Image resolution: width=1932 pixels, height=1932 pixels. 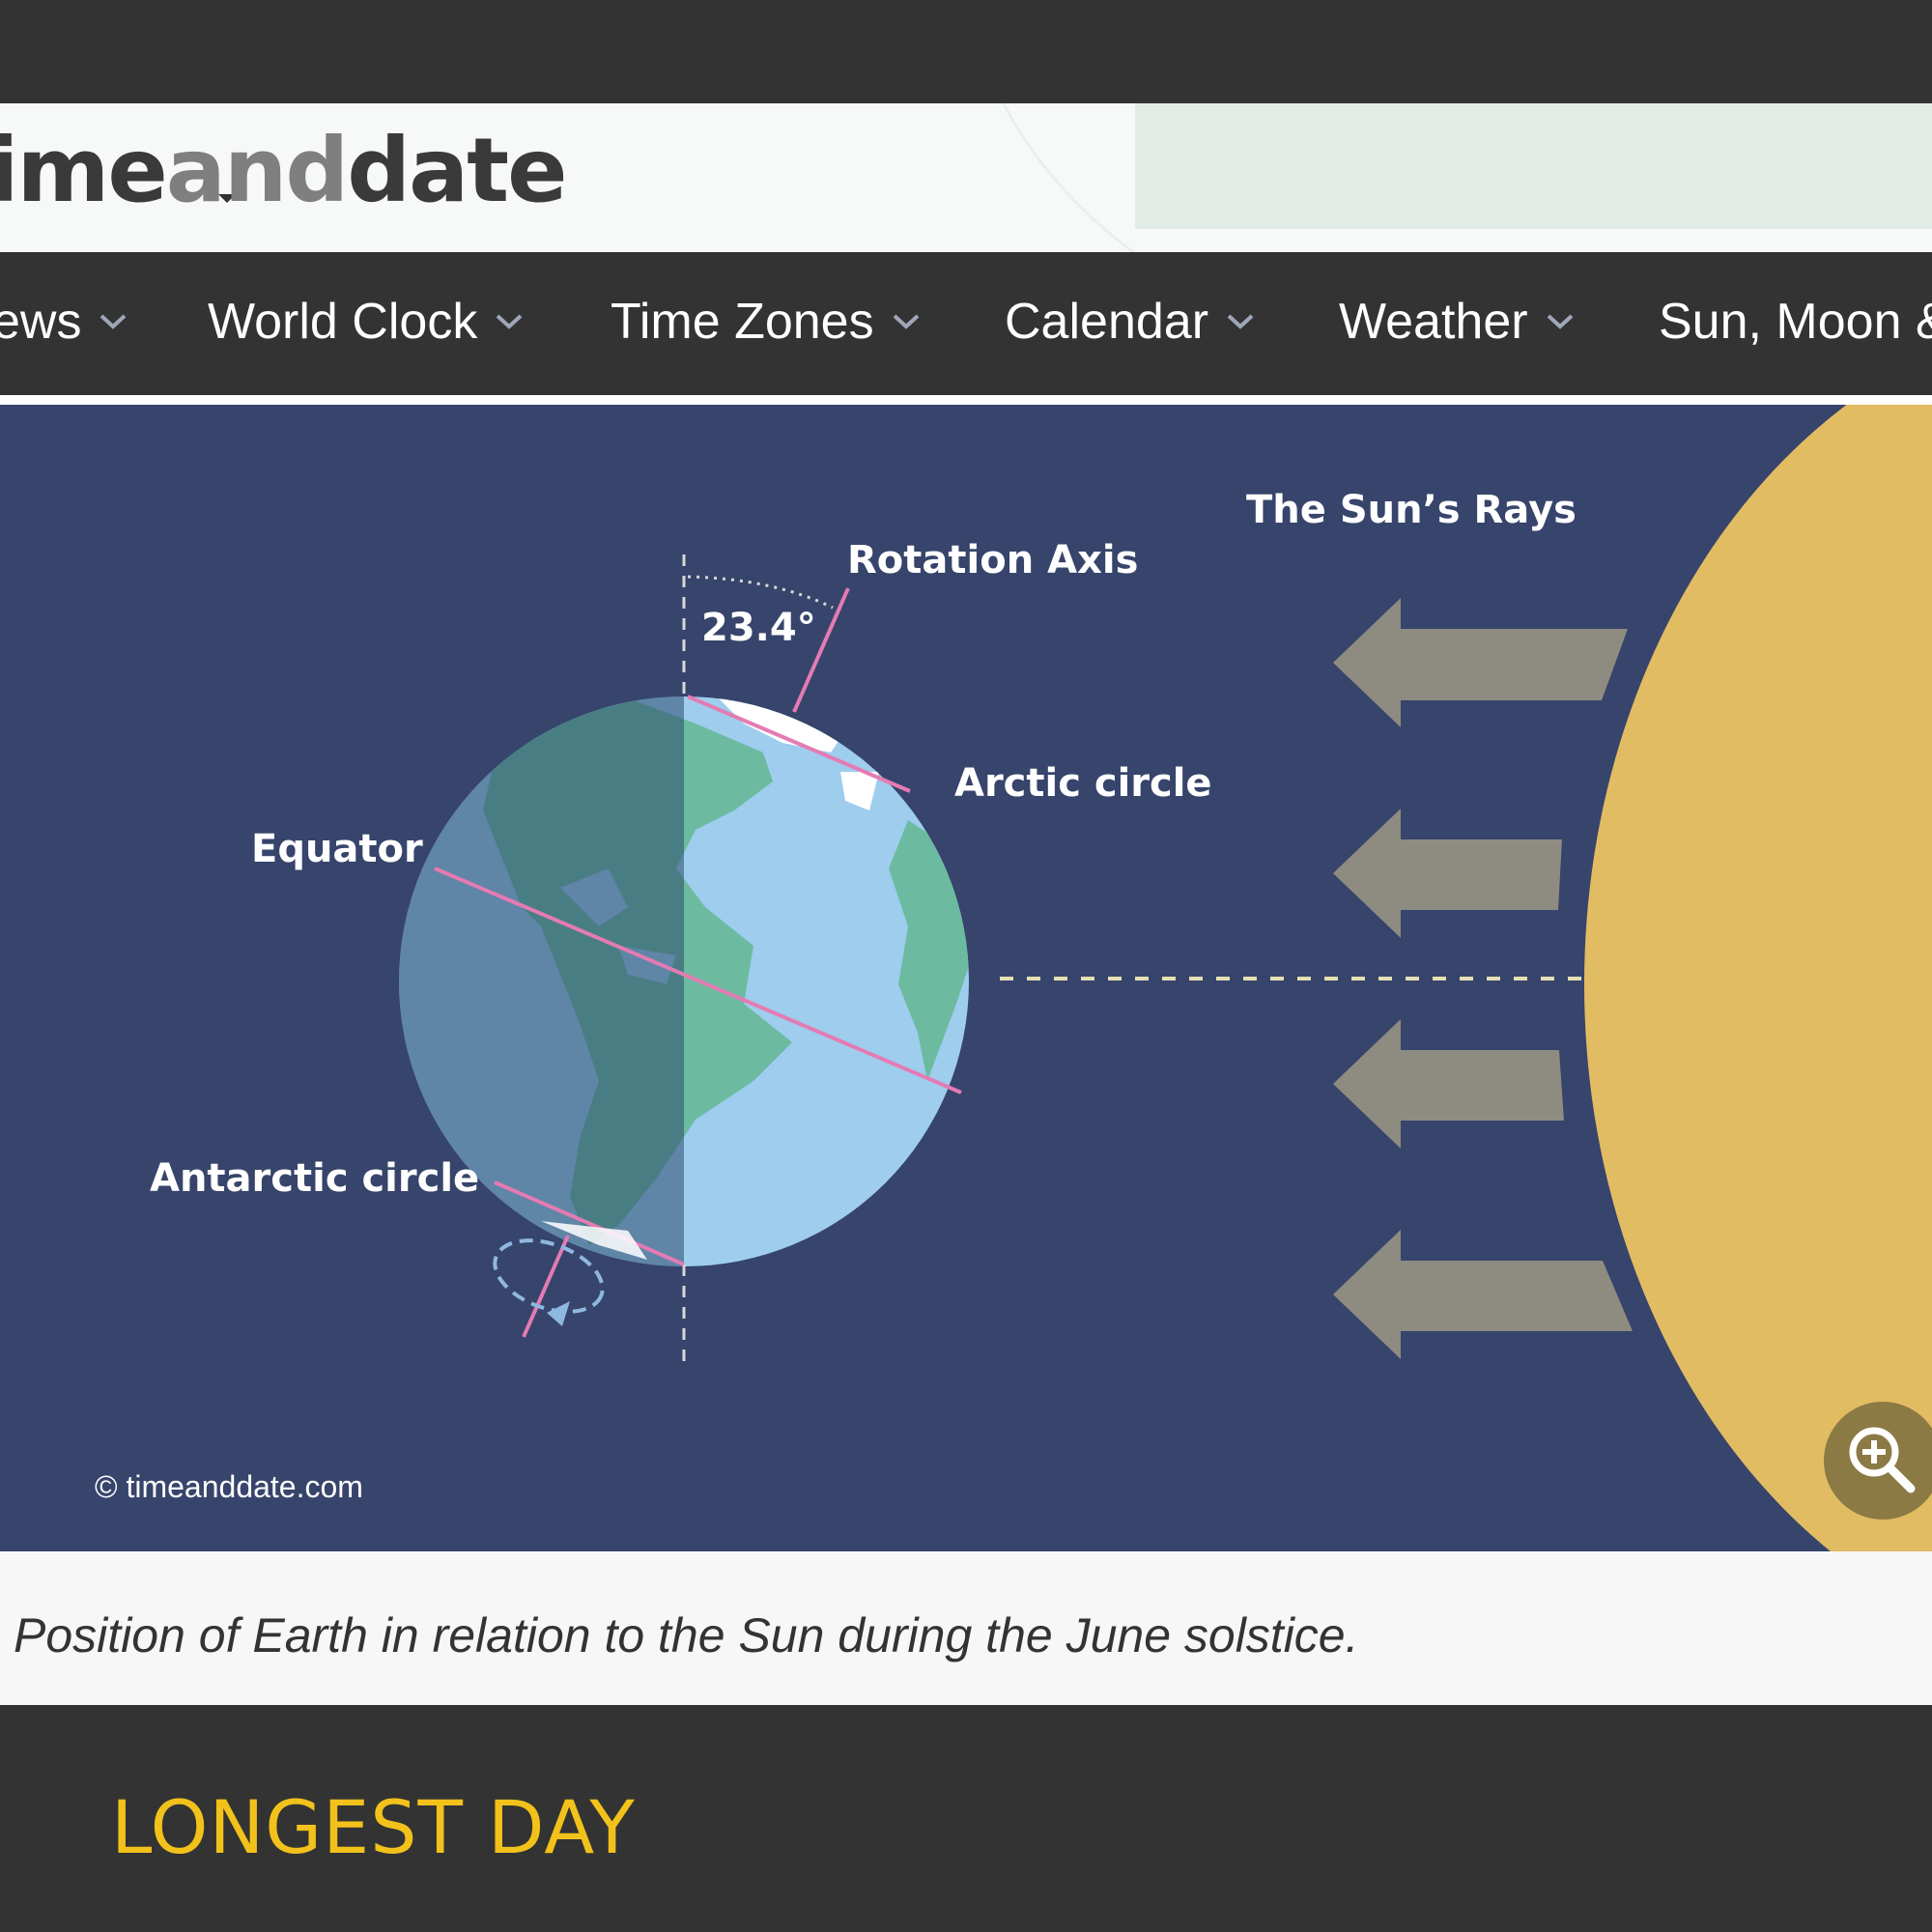 I want to click on equator-label: Equator, so click(x=337, y=849).